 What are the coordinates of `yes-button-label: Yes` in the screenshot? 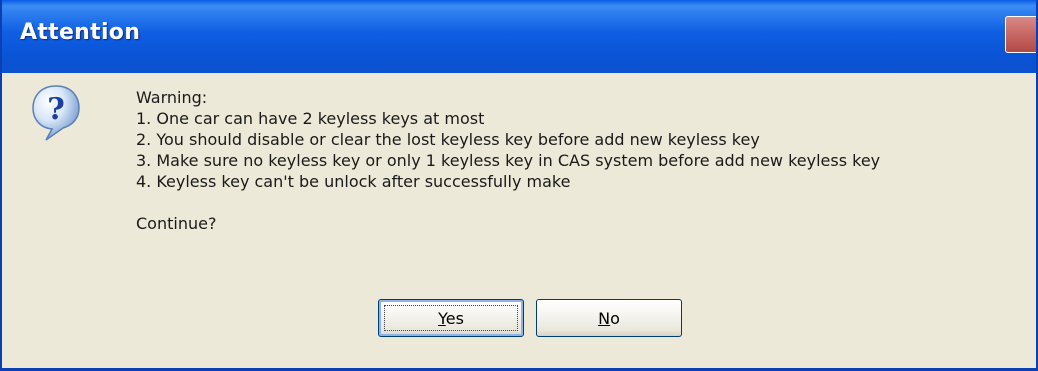 It's located at (451, 318).